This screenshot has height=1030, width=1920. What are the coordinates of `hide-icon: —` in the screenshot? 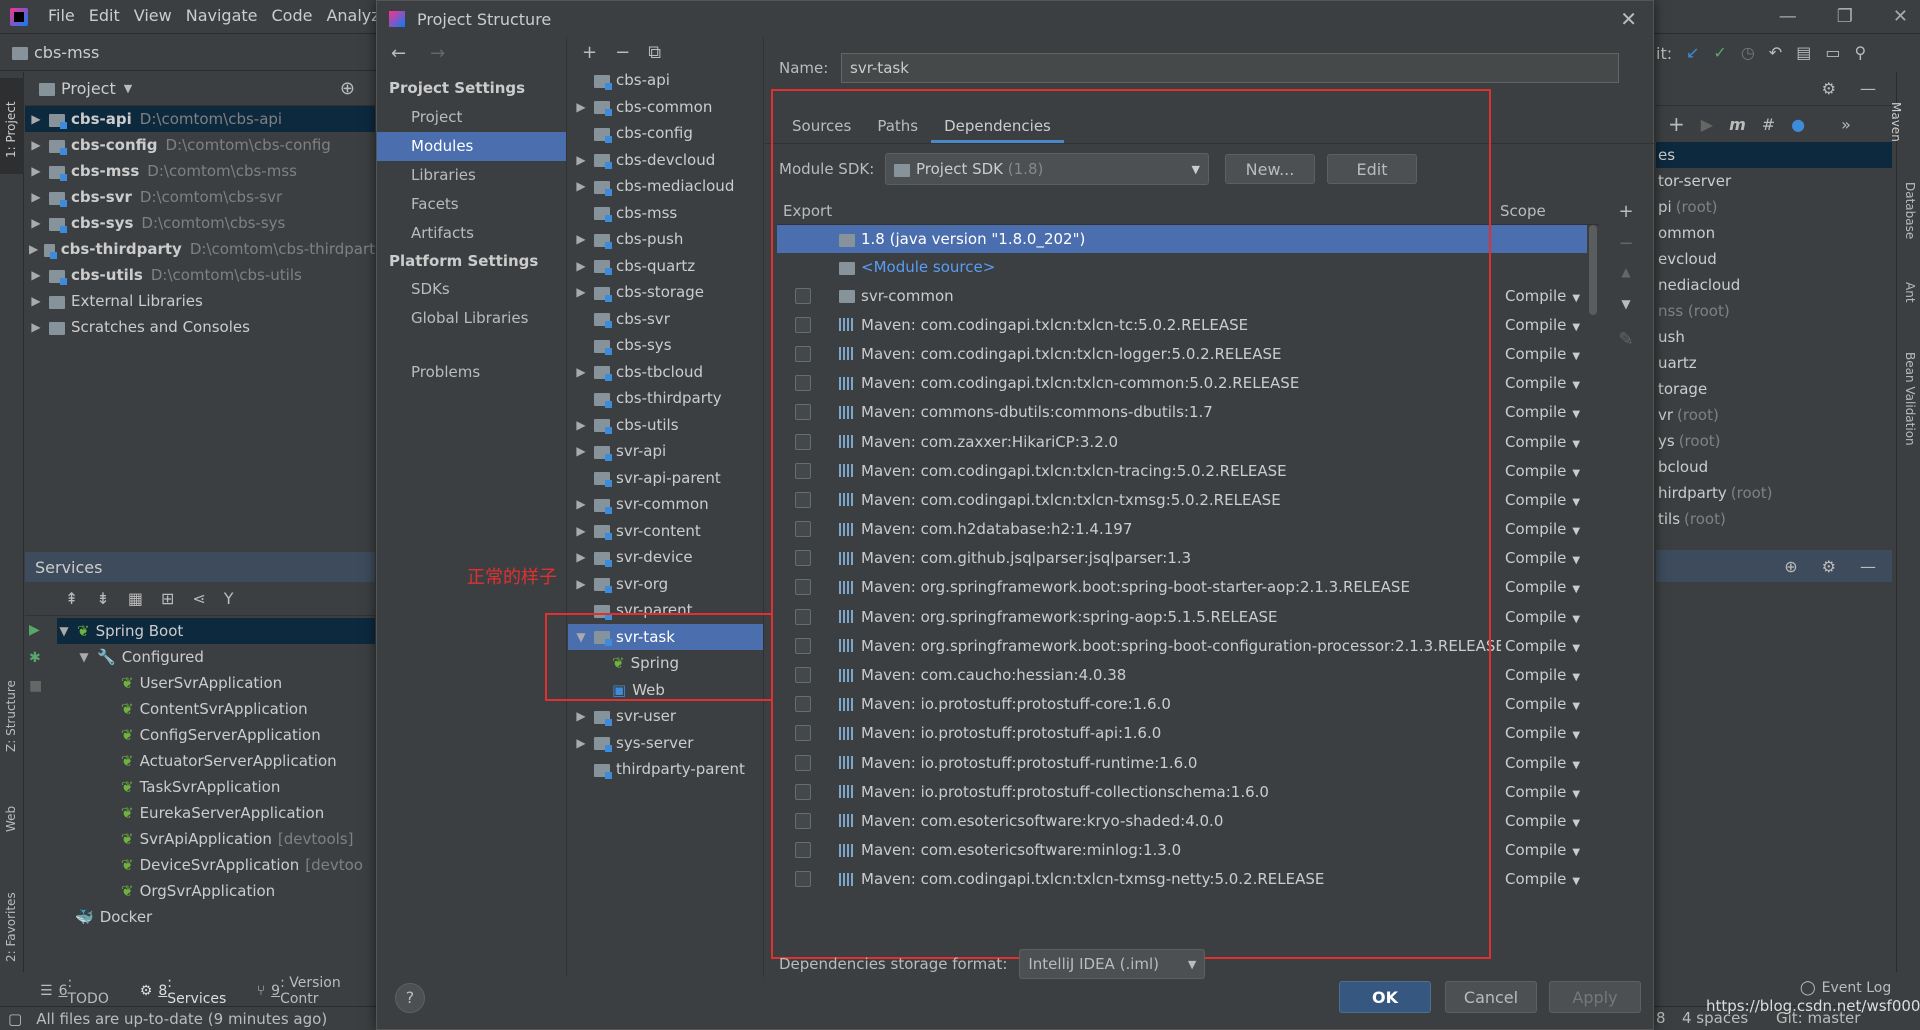 It's located at (1868, 88).